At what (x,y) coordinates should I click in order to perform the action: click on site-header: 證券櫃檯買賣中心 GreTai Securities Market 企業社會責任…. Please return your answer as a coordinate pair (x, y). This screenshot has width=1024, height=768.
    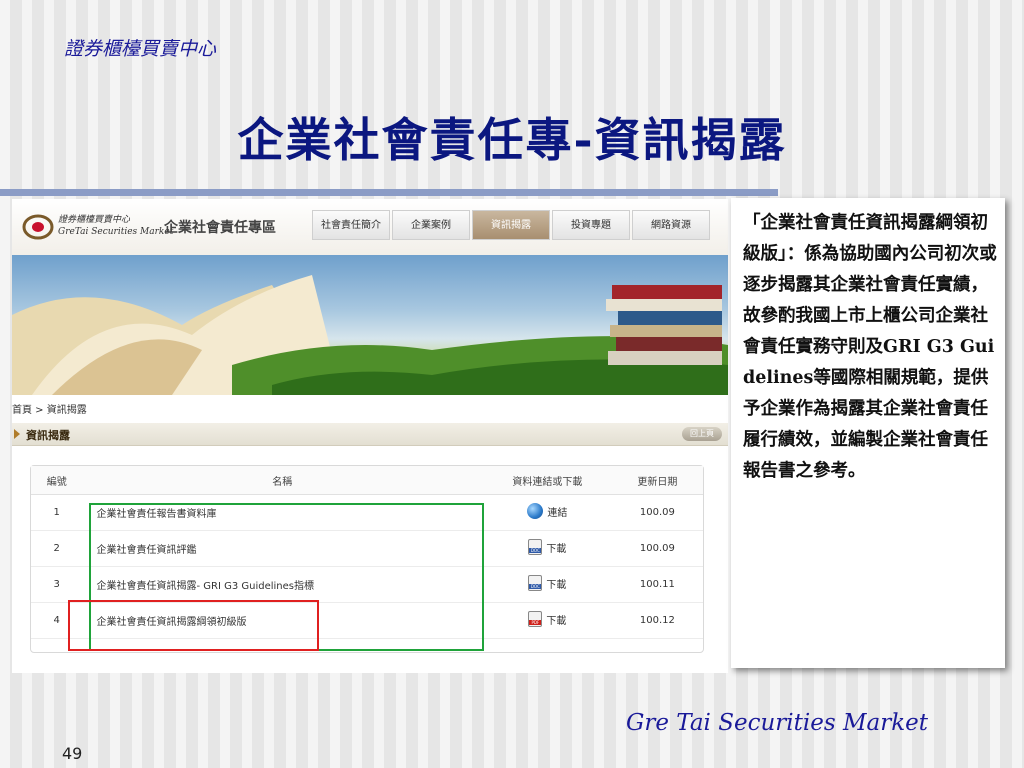
    Looking at the image, I should click on (370, 227).